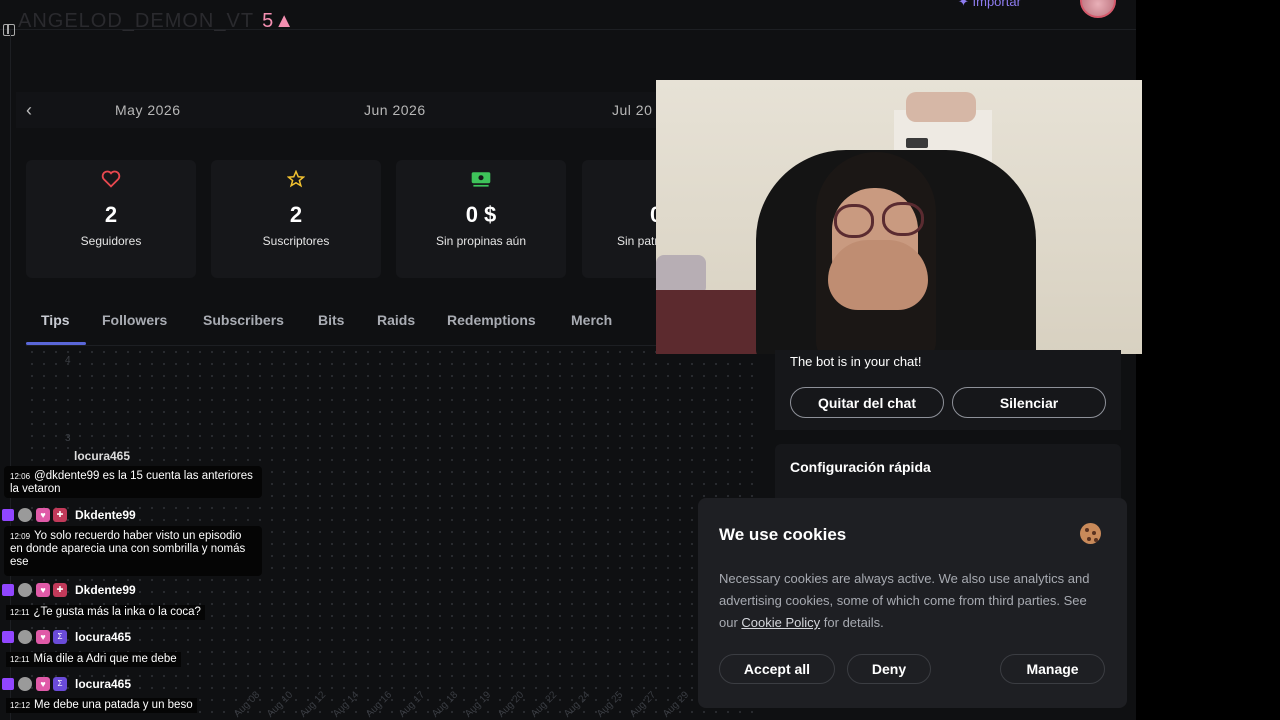 This screenshot has height=720, width=1280. I want to click on import-button: ✦ Importar, so click(989, 5).